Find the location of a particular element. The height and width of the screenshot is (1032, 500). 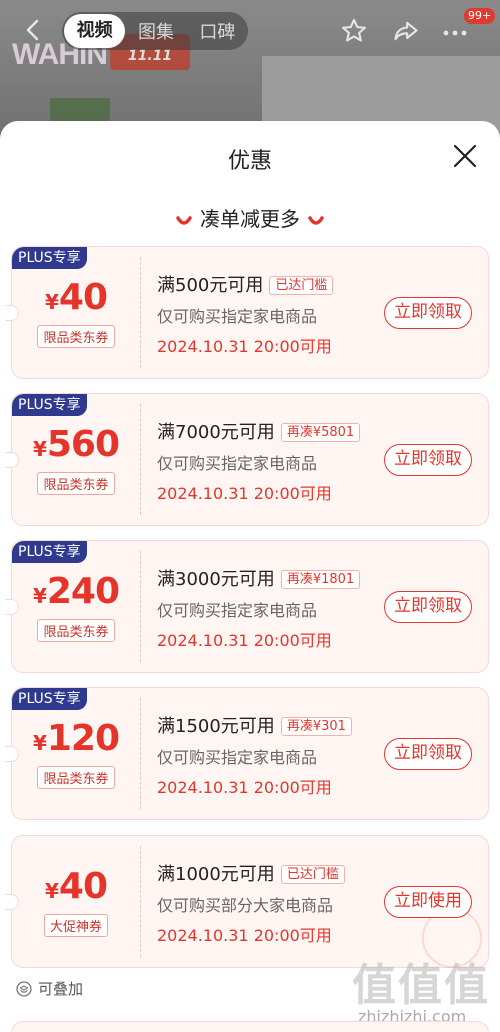

coupon-condition: 满1500元可用 再凑¥301 is located at coordinates (254, 725).